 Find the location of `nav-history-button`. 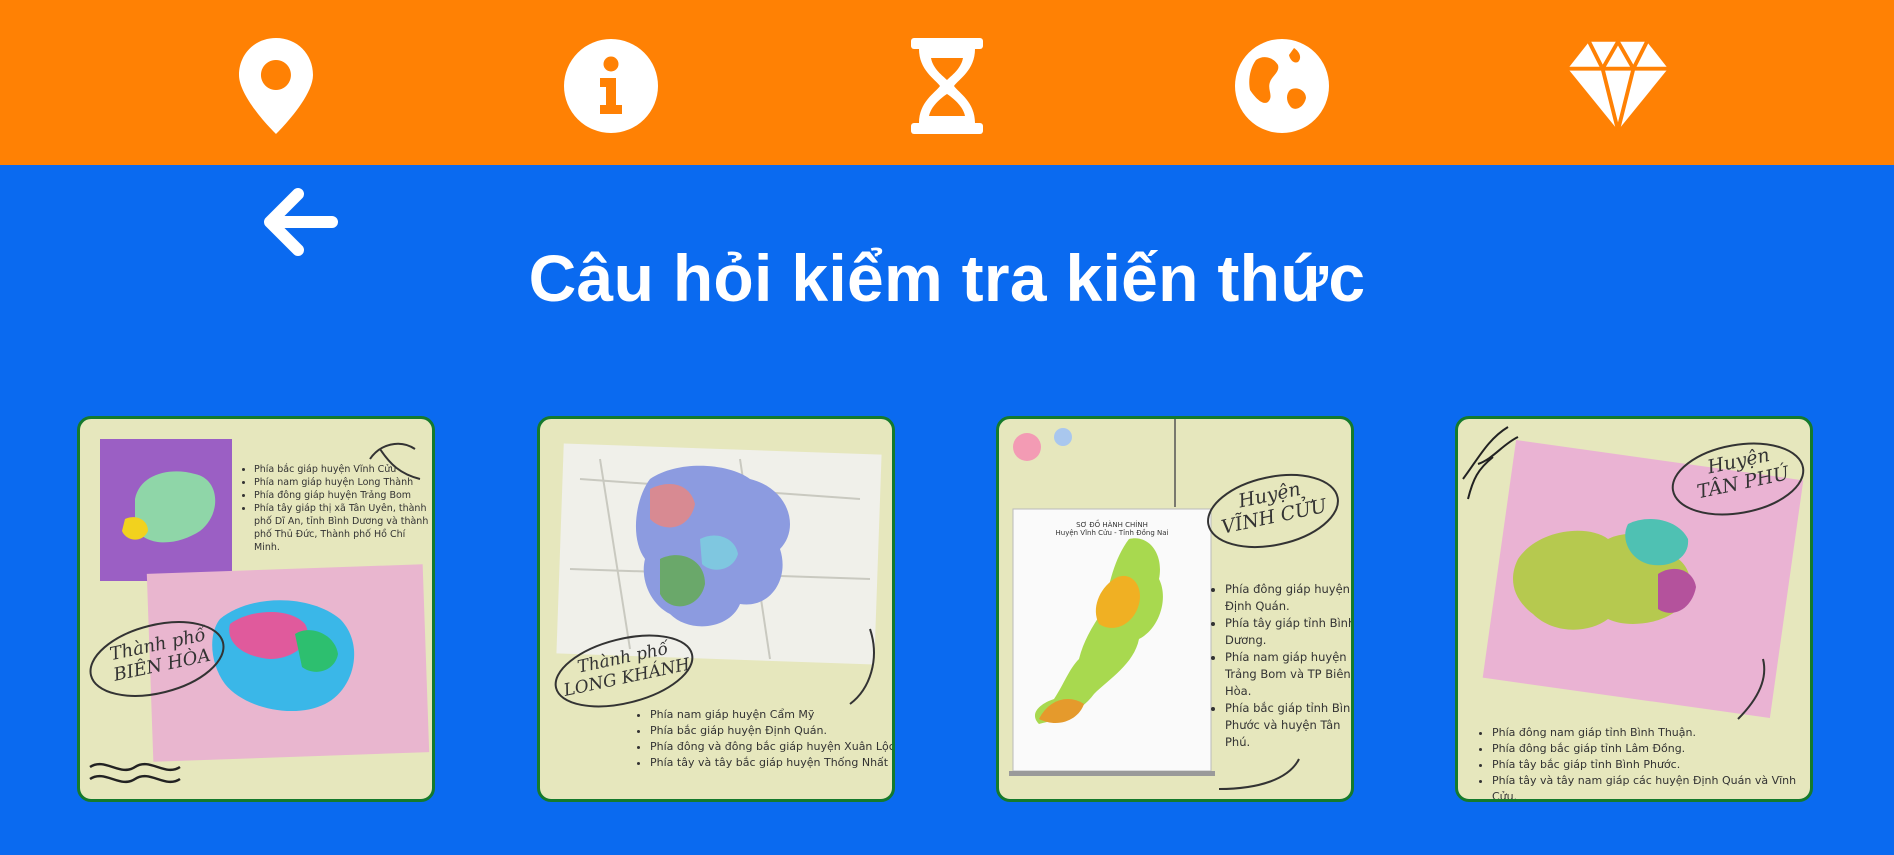

nav-history-button is located at coordinates (947, 86).